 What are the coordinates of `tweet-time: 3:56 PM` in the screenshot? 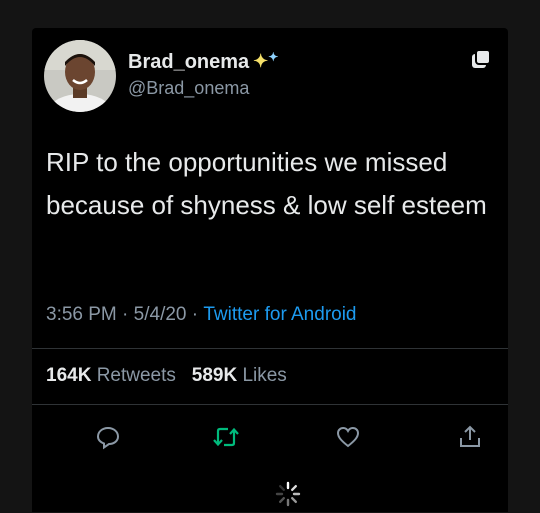 It's located at (81, 315).